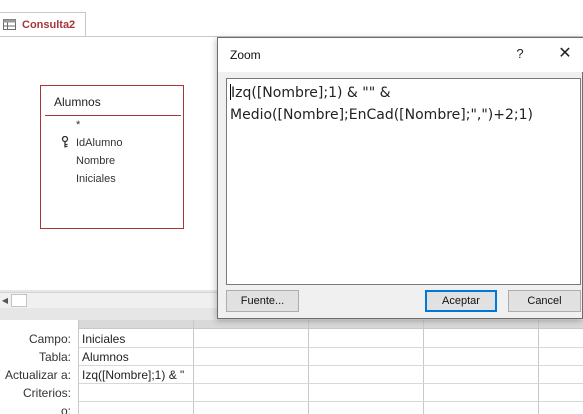 This screenshot has width=583, height=414. What do you see at coordinates (9, 24) in the screenshot?
I see `query-icon` at bounding box center [9, 24].